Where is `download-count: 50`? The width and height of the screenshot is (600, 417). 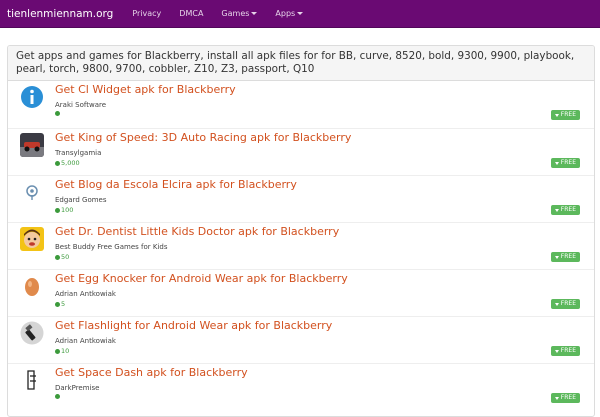 download-count: 50 is located at coordinates (62, 257).